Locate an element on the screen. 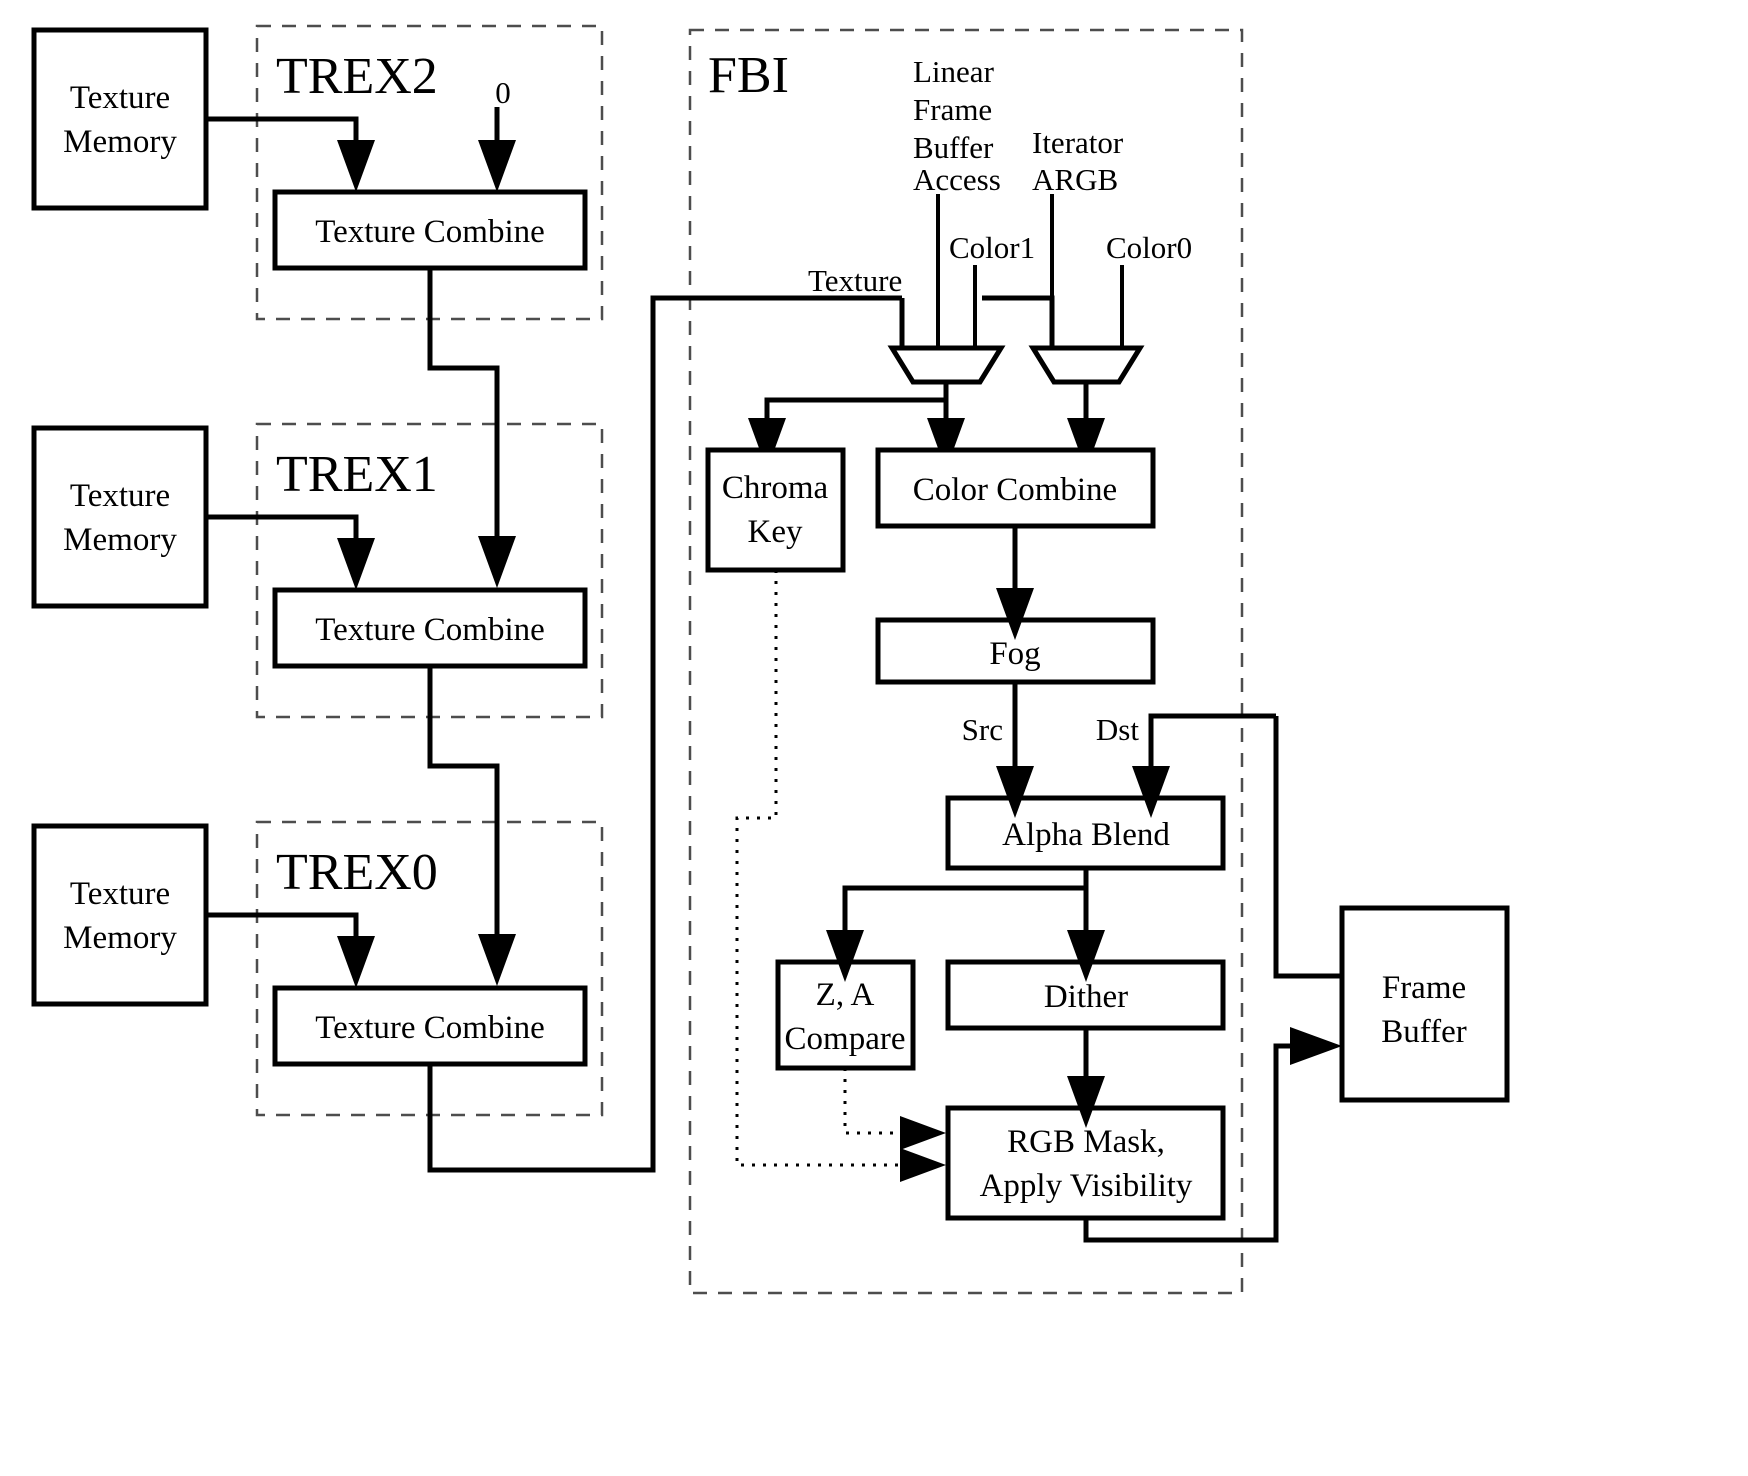  signal-label-lfba-2: Frame is located at coordinates (952, 109).